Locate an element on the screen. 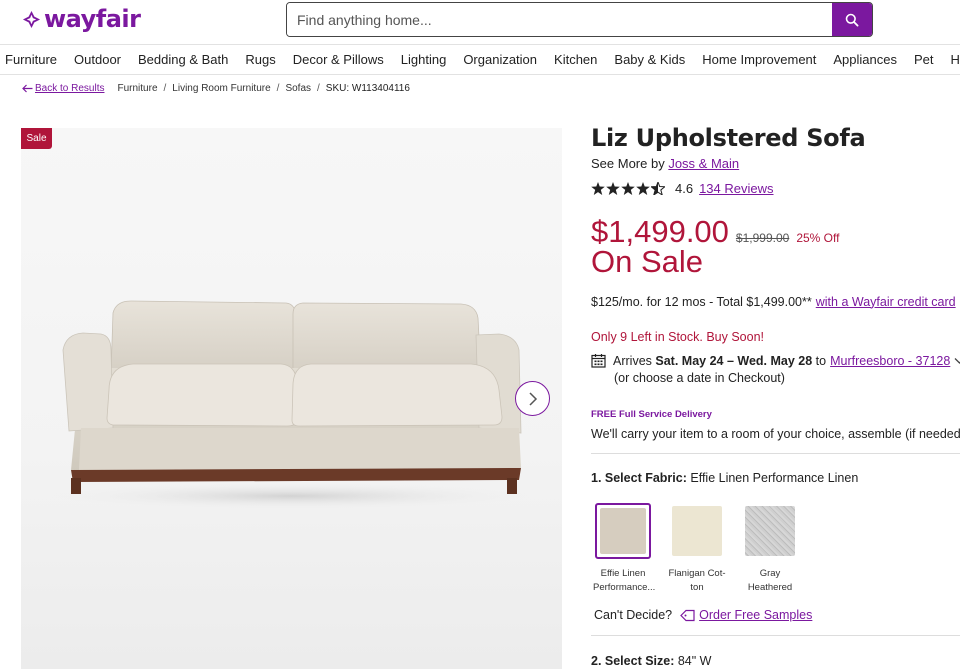  order-samples-link: Order Free Samples is located at coordinates (755, 615).